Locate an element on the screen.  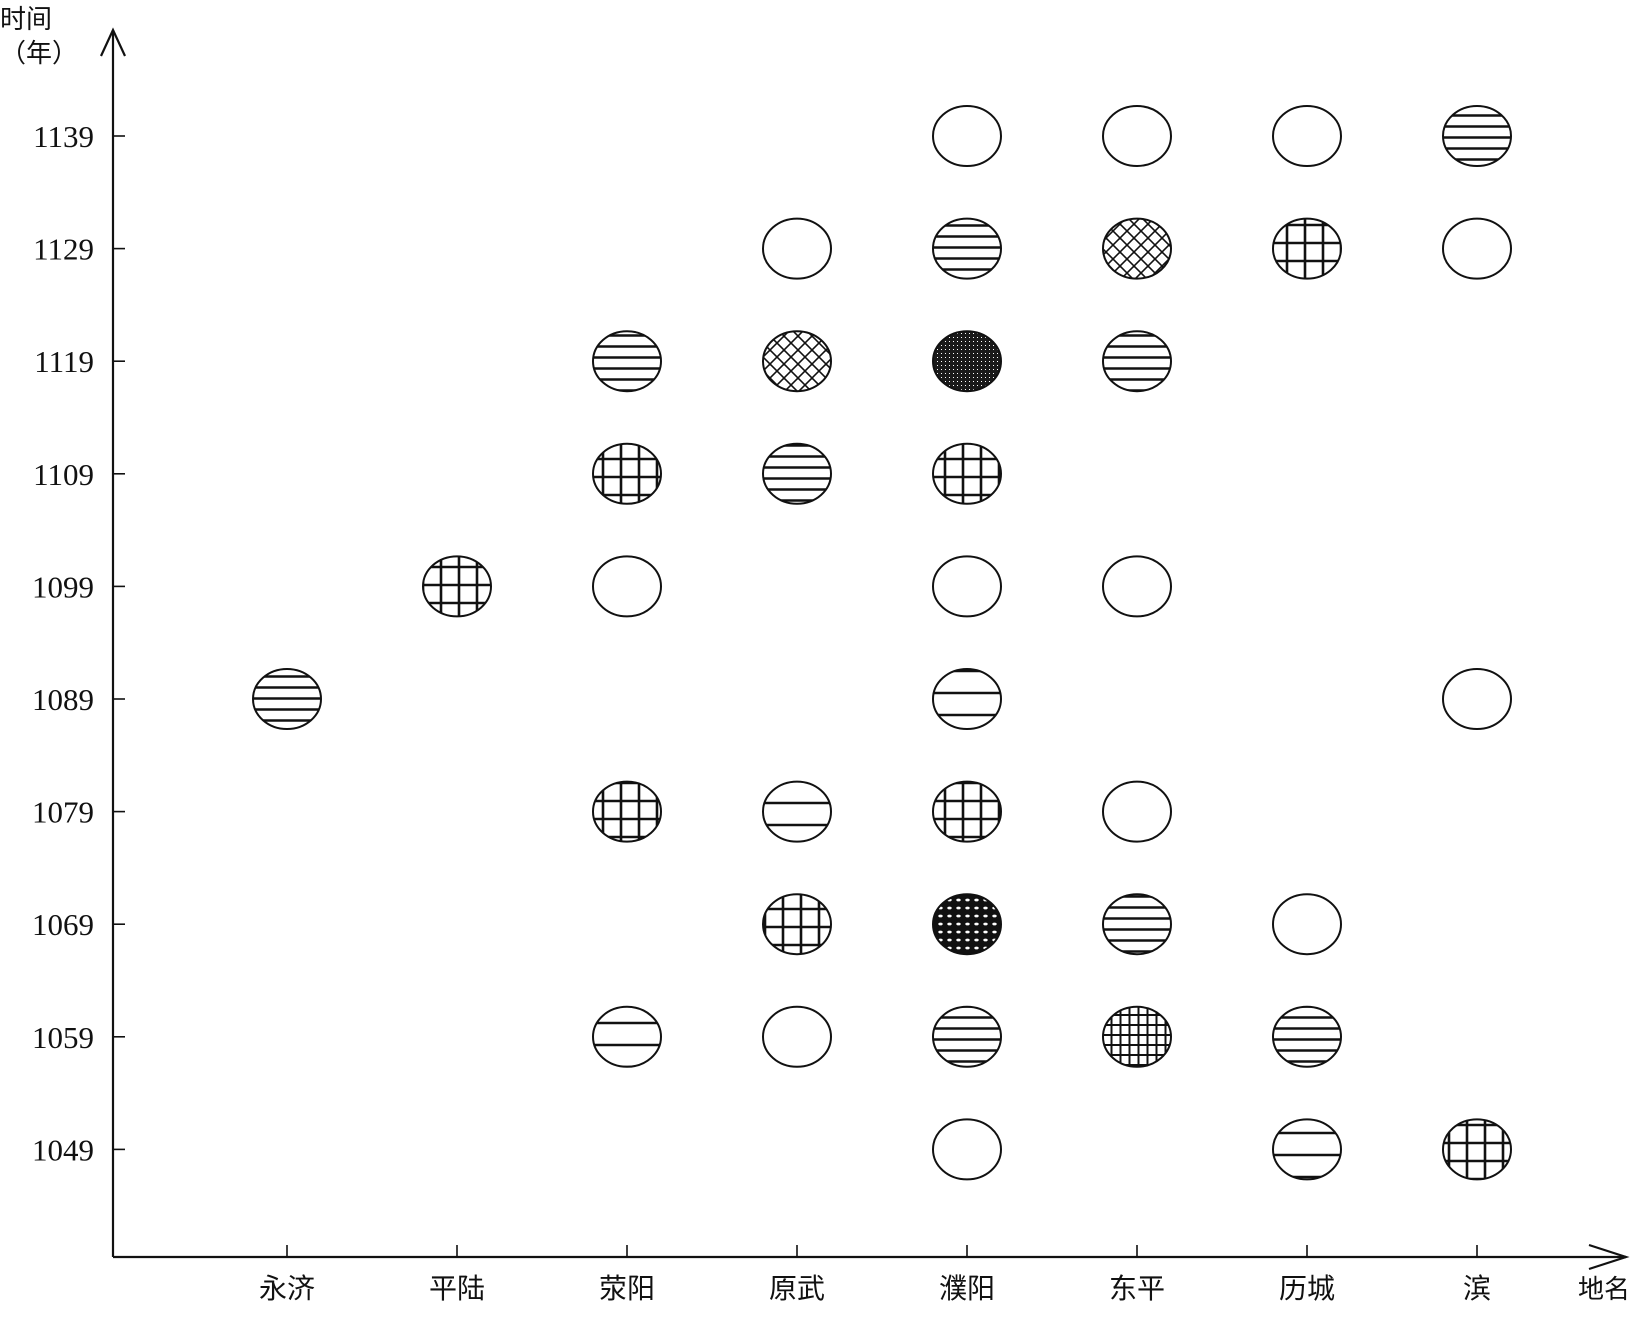
data-point-grid-dense is located at coordinates (1137, 1036).